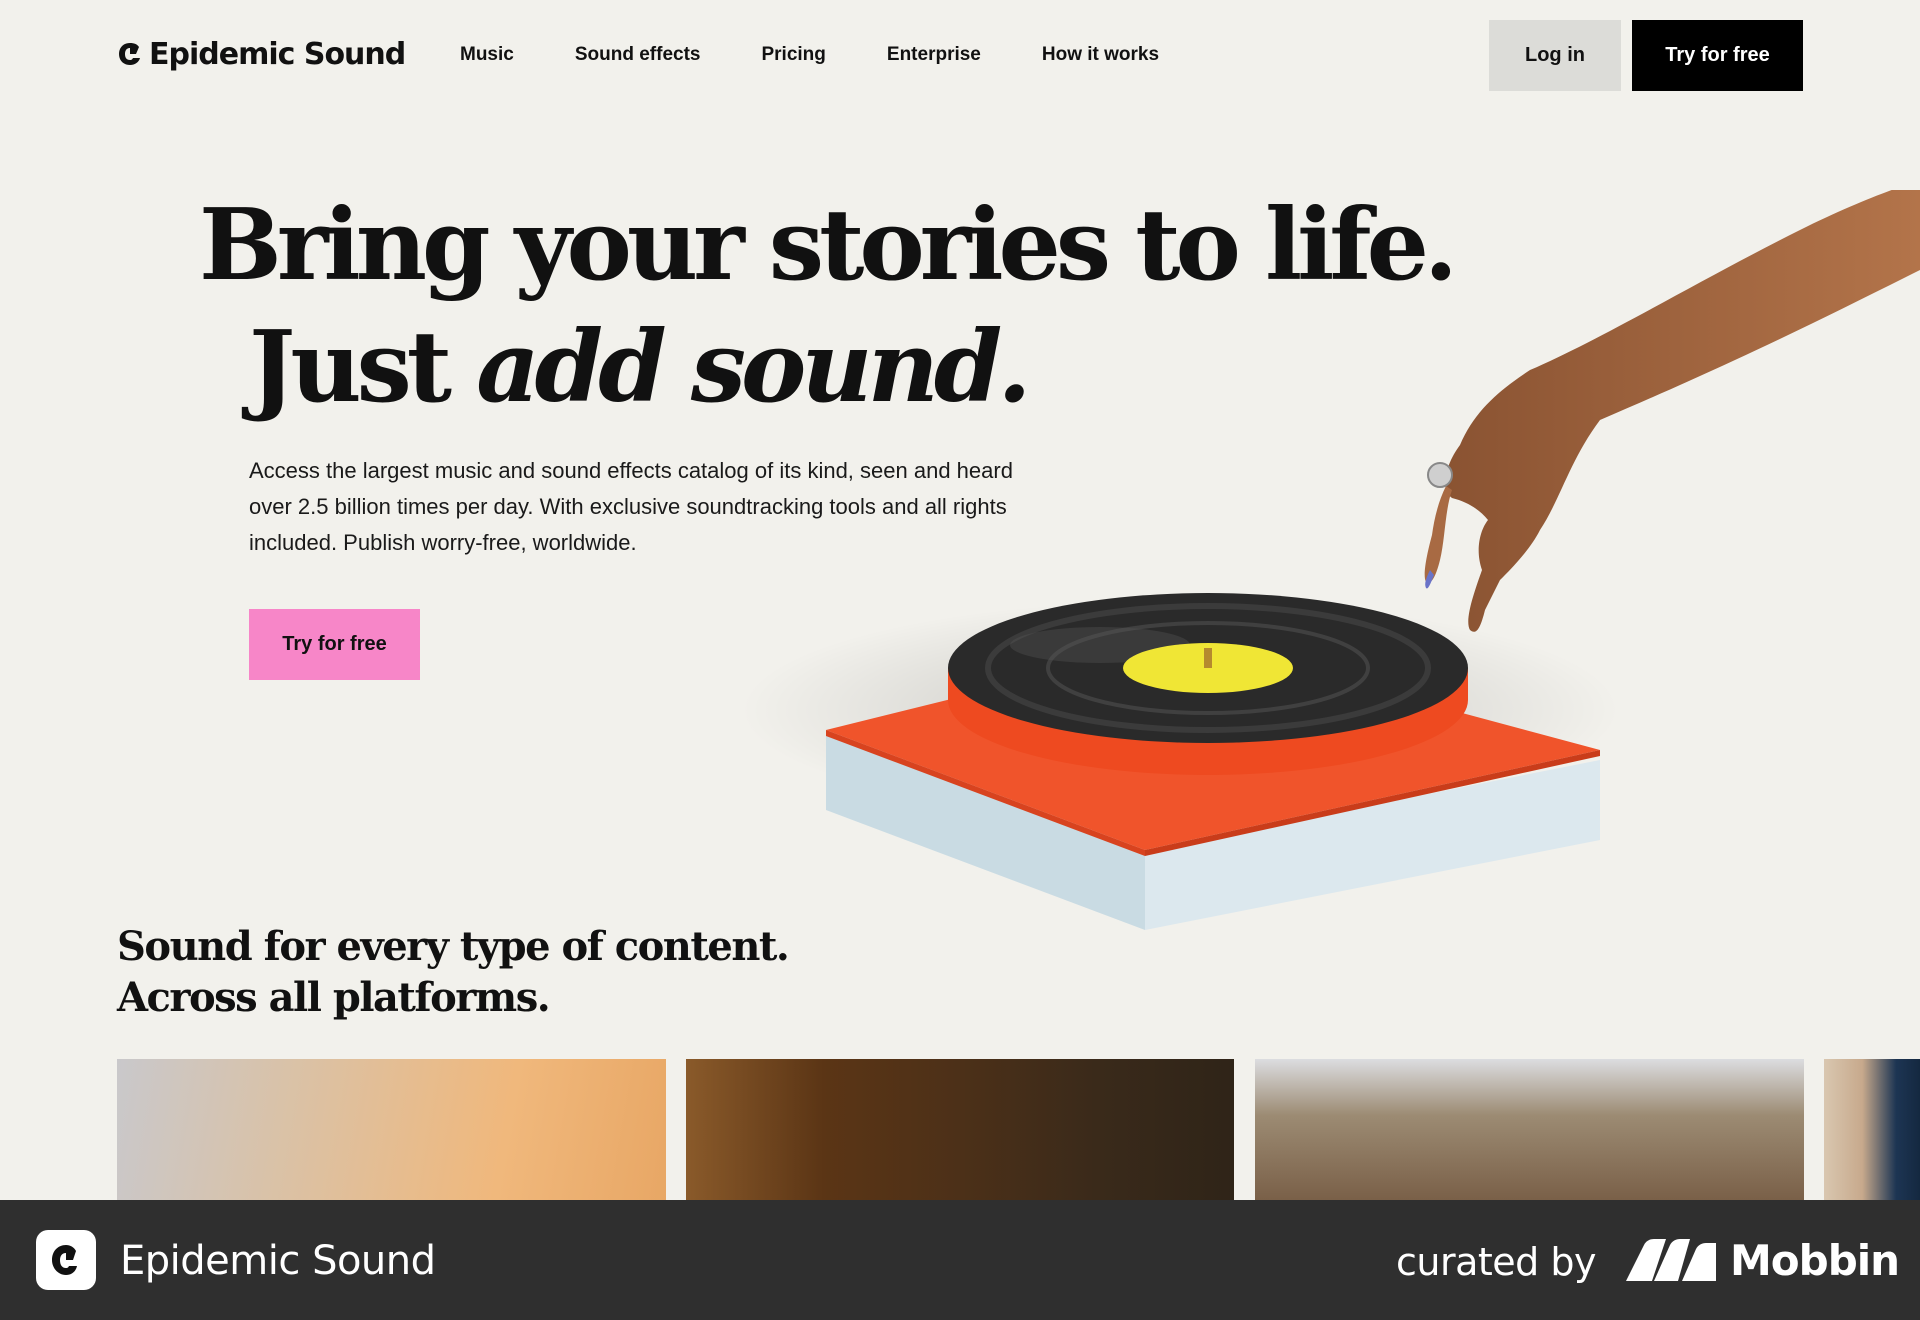 Image resolution: width=1920 pixels, height=1320 pixels. I want to click on curated-by-label: curated by, so click(1496, 1262).